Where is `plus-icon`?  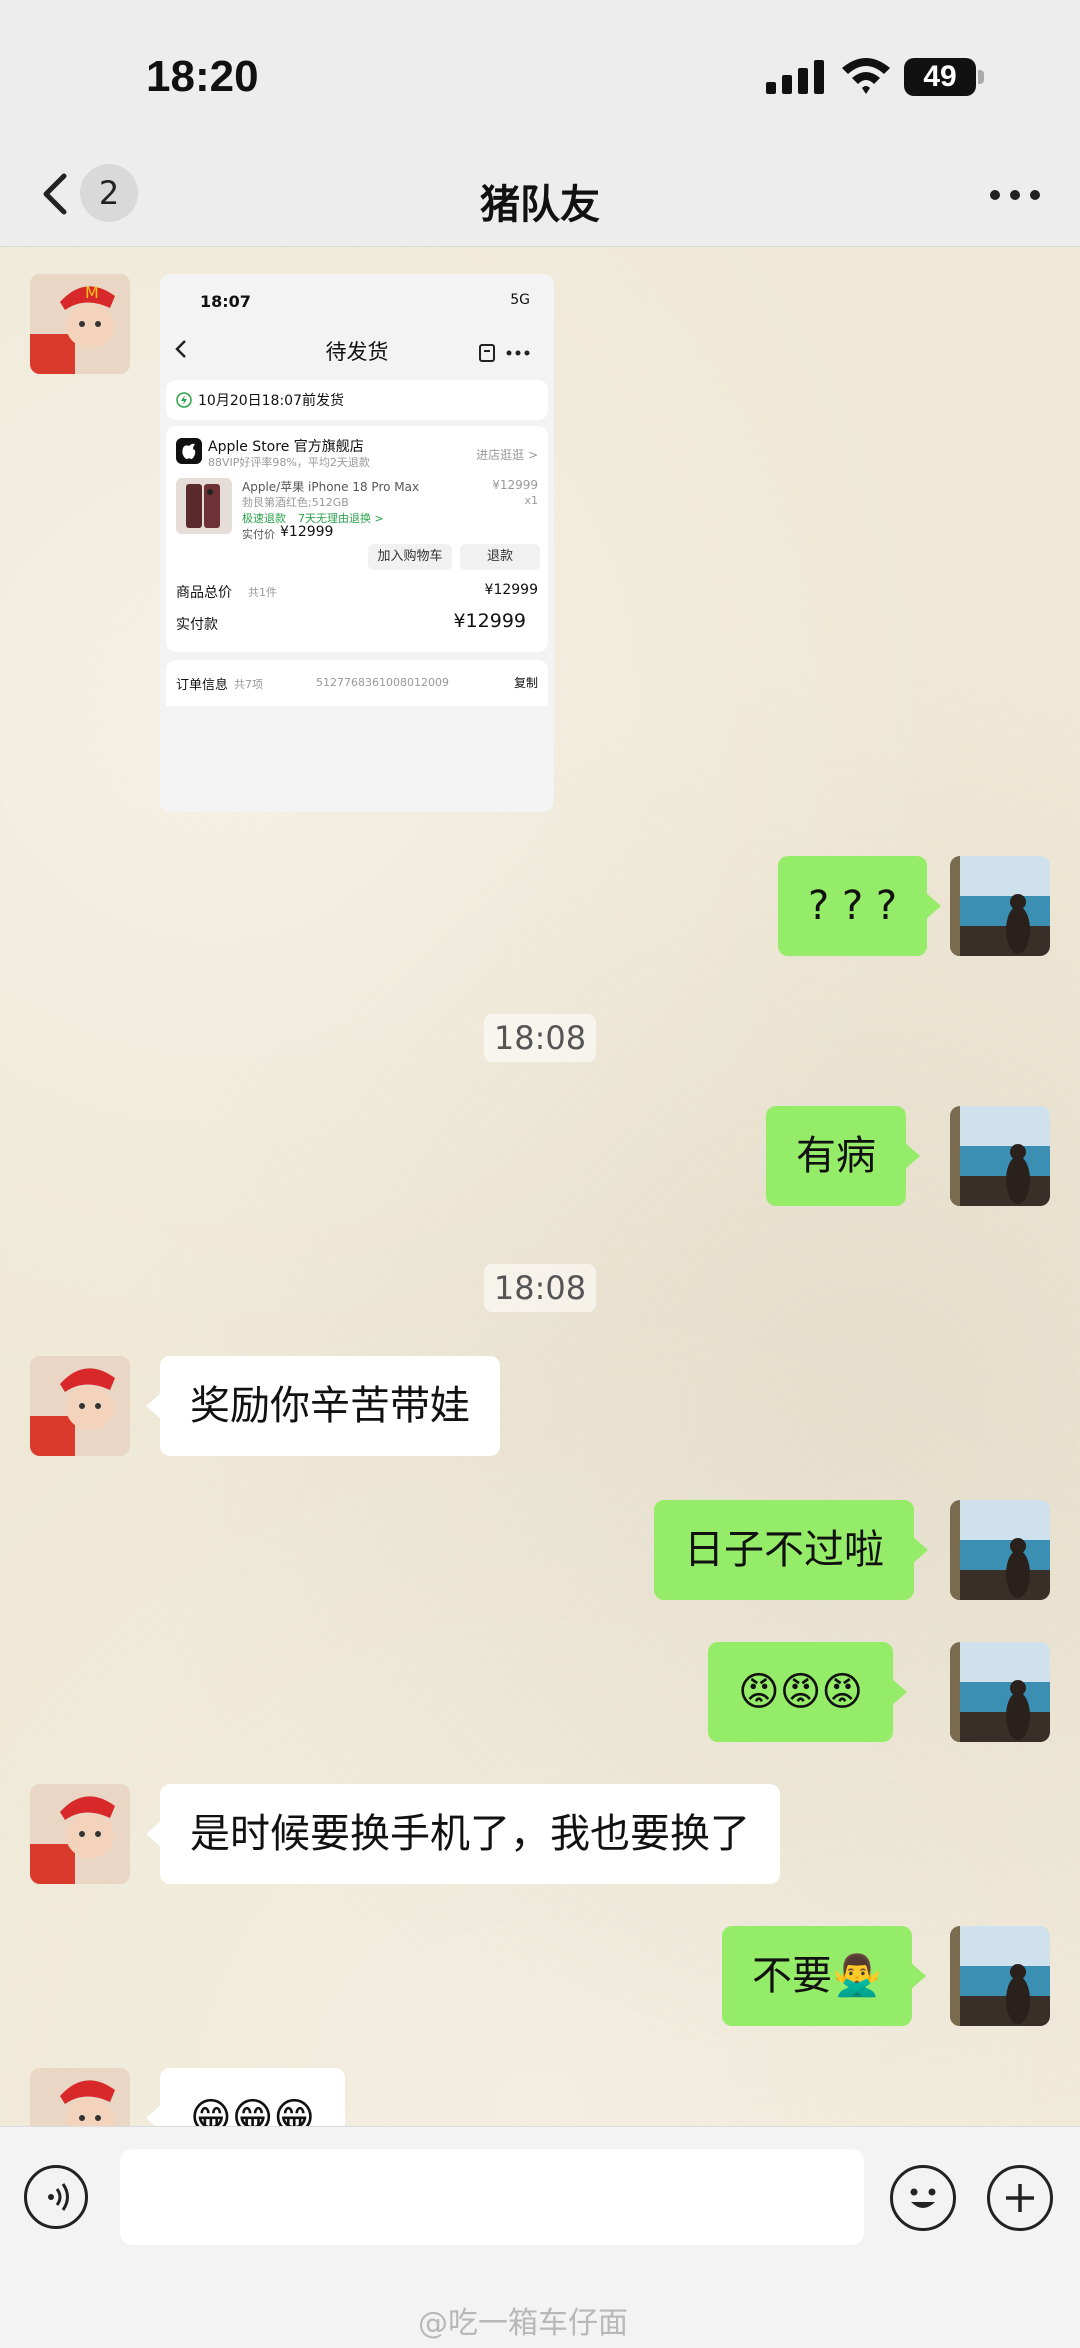
plus-icon is located at coordinates (1020, 2198).